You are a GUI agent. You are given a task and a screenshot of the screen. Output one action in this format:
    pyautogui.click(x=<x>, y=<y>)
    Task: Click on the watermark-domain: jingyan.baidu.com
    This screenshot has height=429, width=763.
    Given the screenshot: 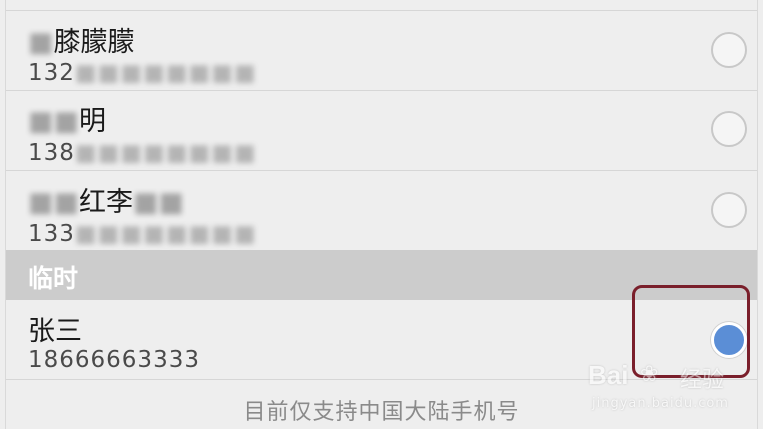 What is the action you would take?
    pyautogui.click(x=660, y=403)
    